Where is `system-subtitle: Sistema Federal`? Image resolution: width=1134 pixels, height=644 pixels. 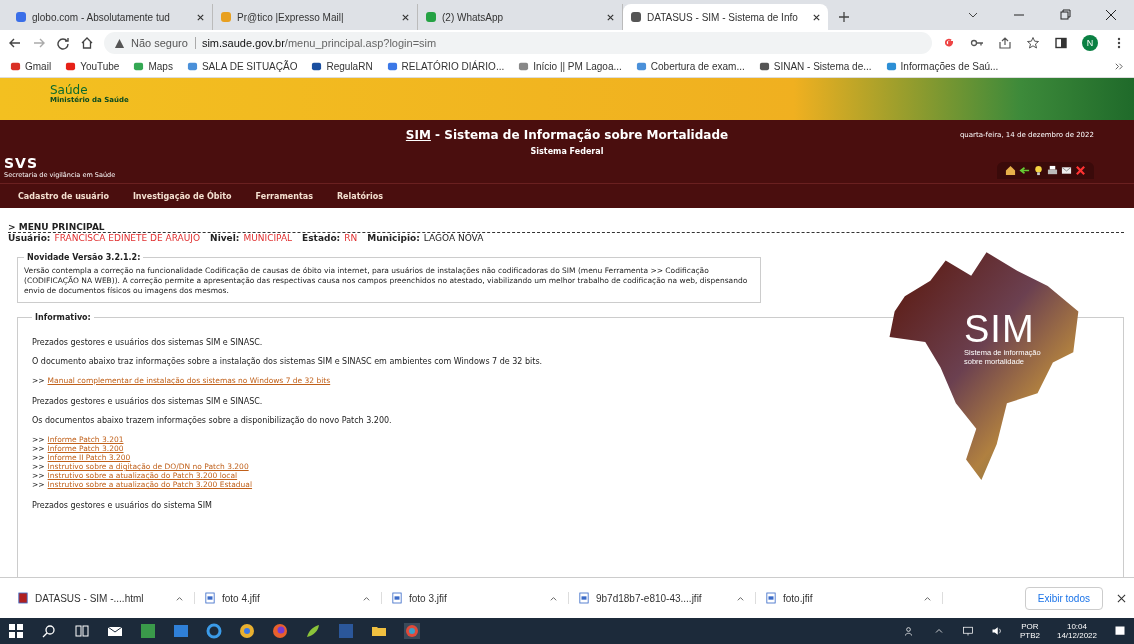
system-subtitle: Sistema Federal is located at coordinates (567, 151).